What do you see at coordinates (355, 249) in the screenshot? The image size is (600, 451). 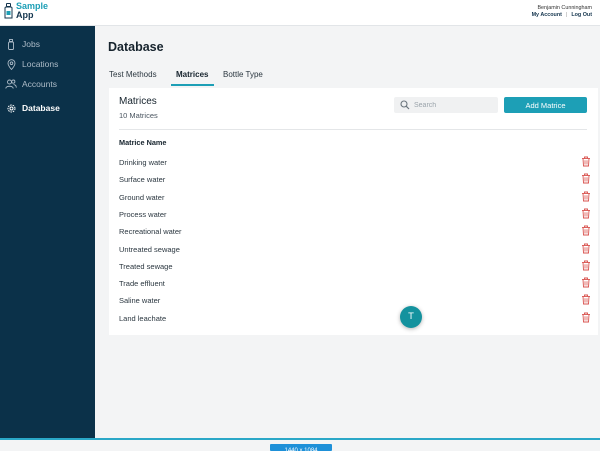 I see `table-row: Untreated sewage` at bounding box center [355, 249].